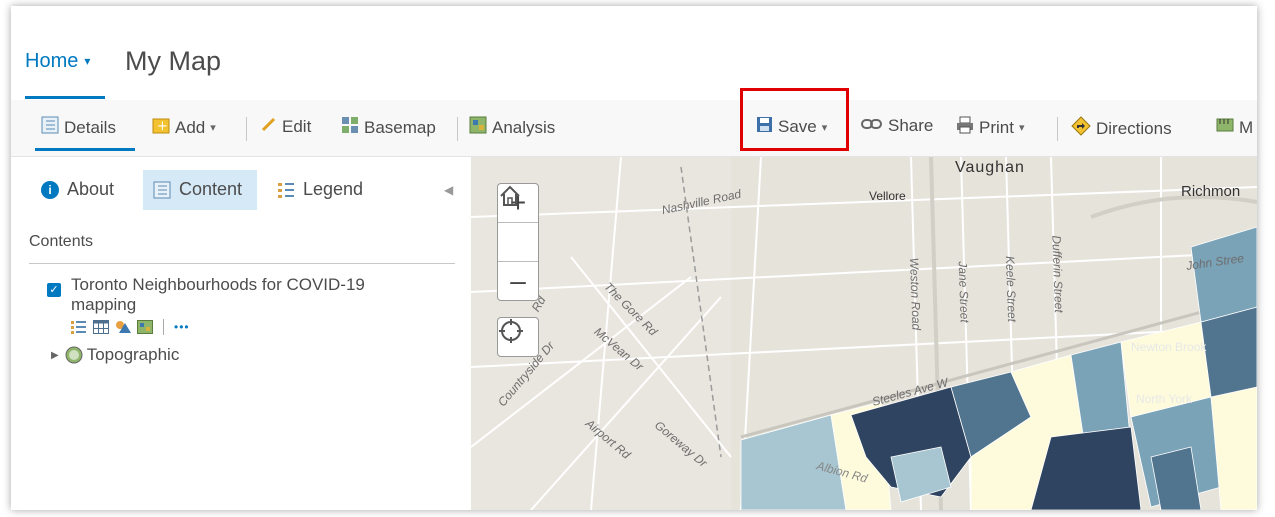 The width and height of the screenshot is (1275, 517). What do you see at coordinates (1058, 274) in the screenshot?
I see `map-street-label: Dufferin Street` at bounding box center [1058, 274].